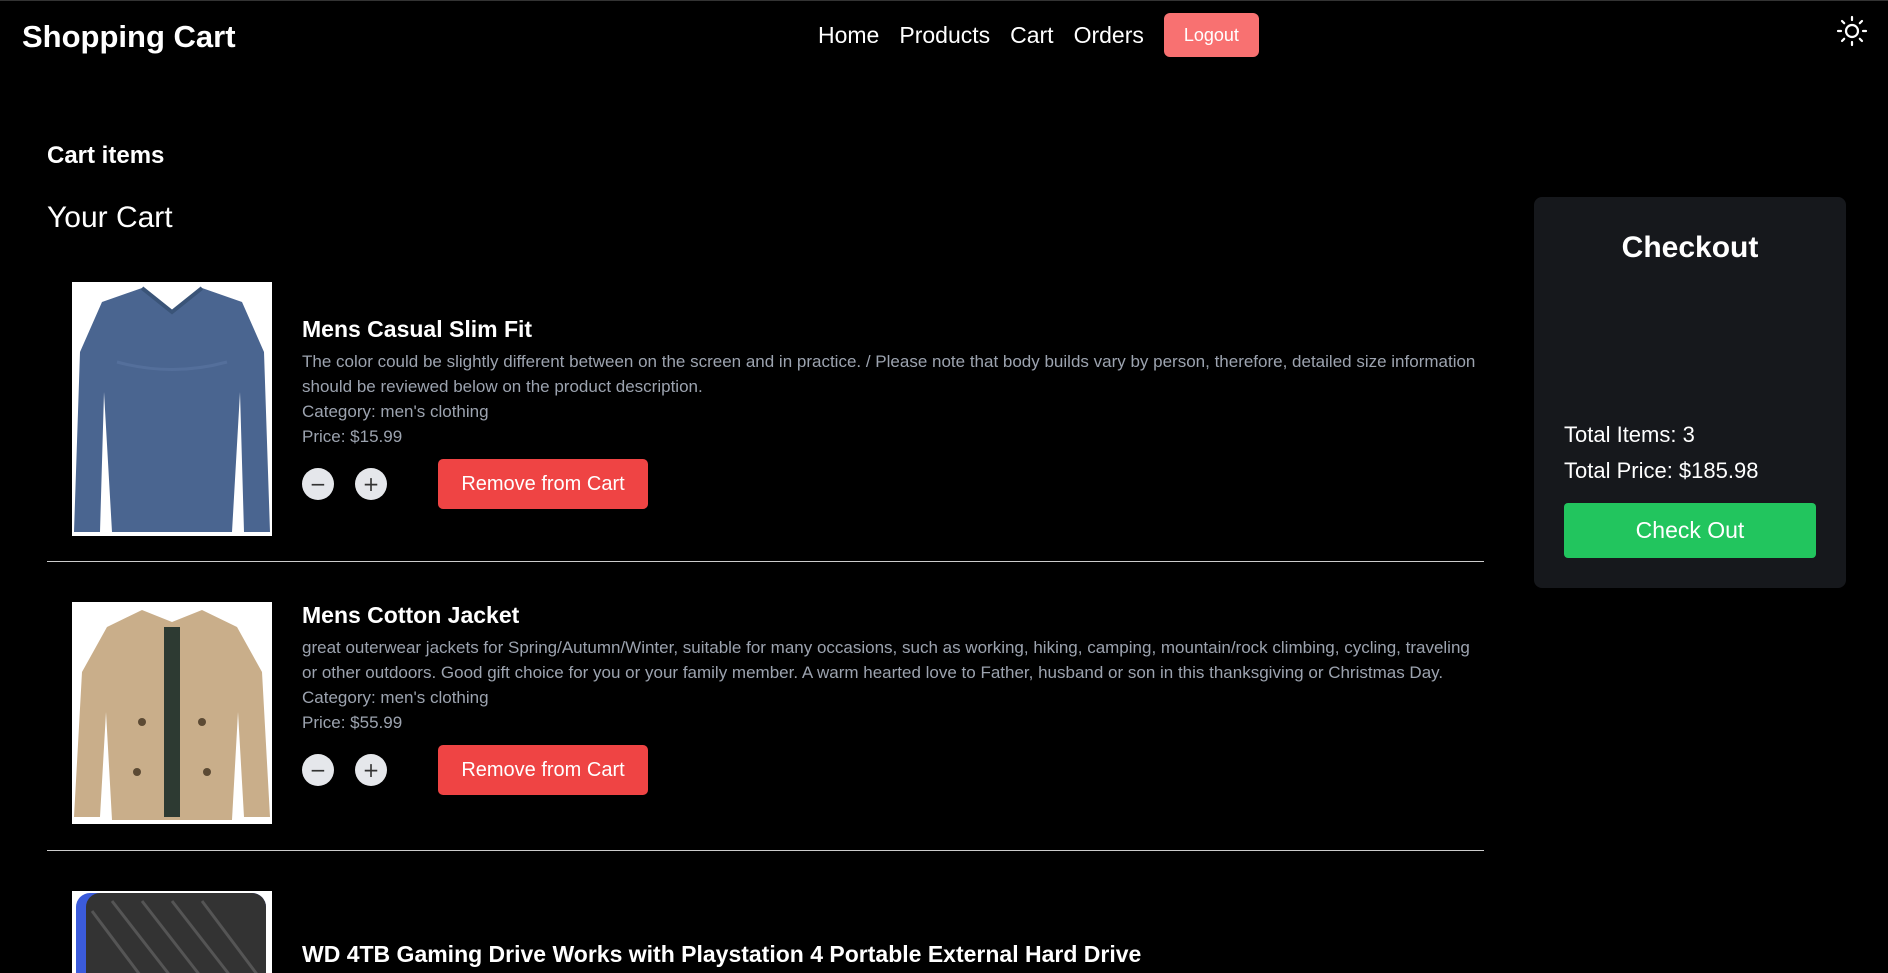 The image size is (1888, 973). What do you see at coordinates (1211, 35) in the screenshot?
I see `logout-button: Logout` at bounding box center [1211, 35].